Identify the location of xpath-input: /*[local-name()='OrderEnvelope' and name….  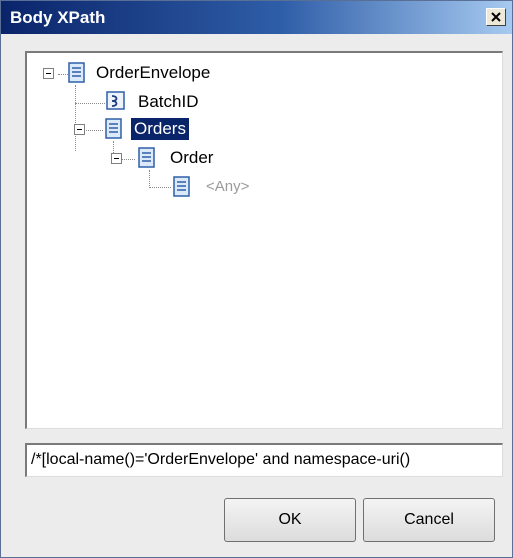
(264, 460).